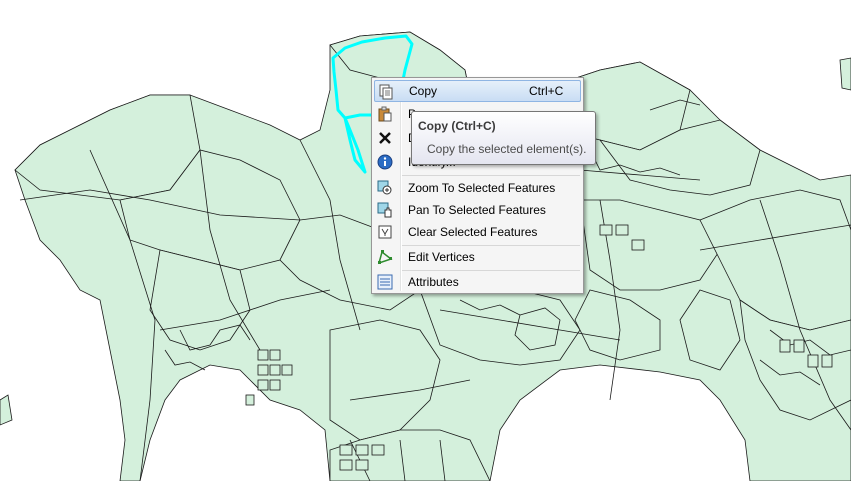 Image resolution: width=851 pixels, height=481 pixels. I want to click on menu-item-edit-vertices: Edit Vertices, so click(477, 257).